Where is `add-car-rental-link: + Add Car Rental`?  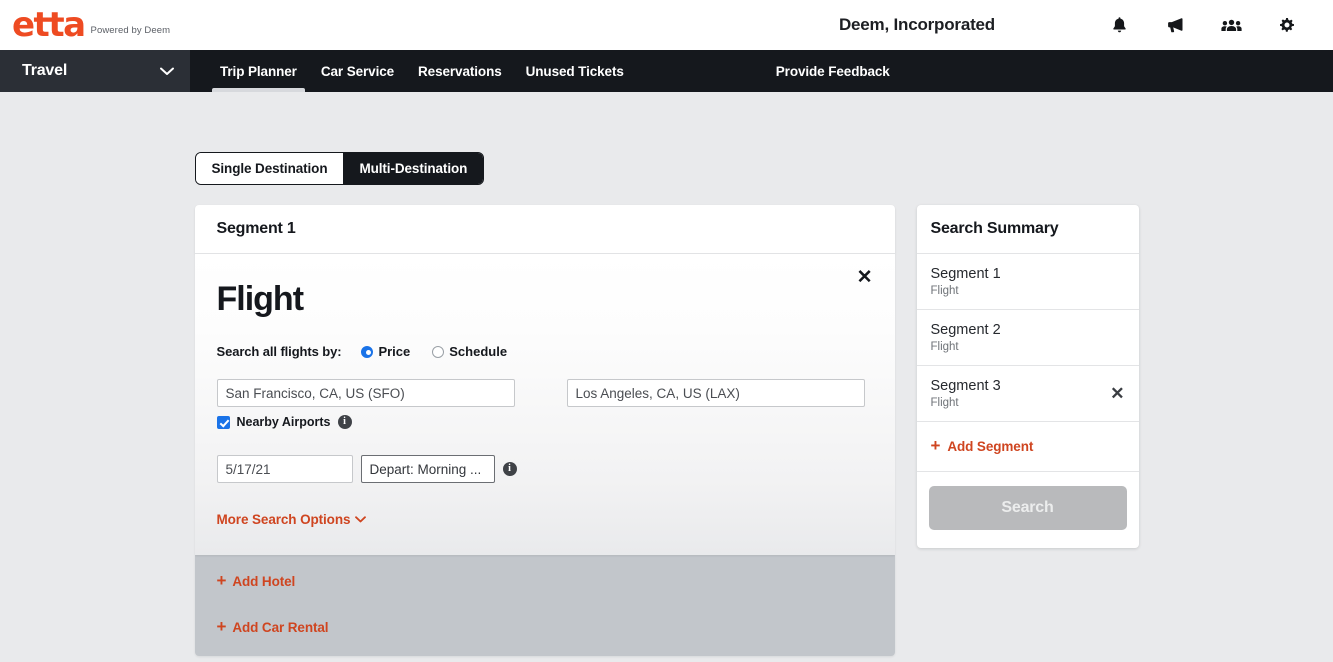 add-car-rental-link: + Add Car Rental is located at coordinates (544, 626).